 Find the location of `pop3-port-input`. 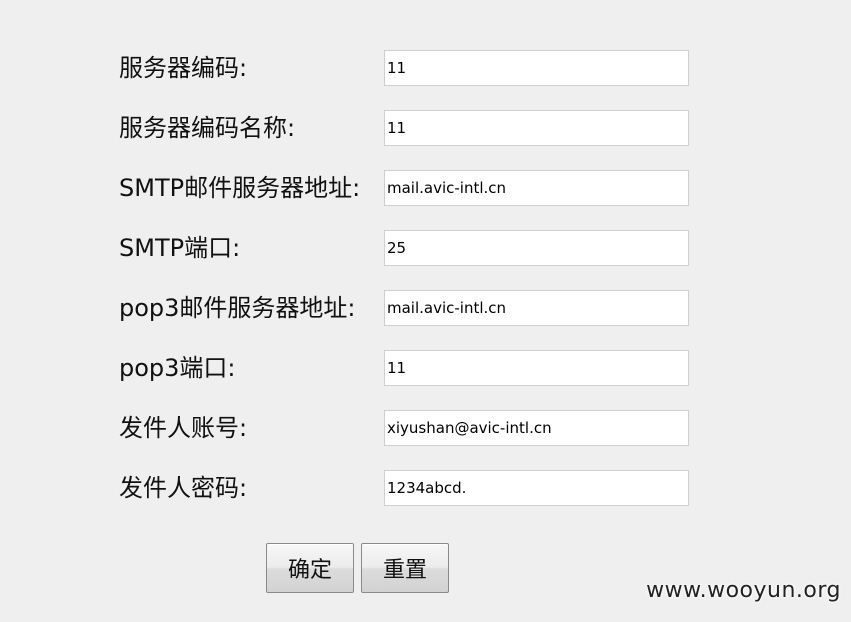

pop3-port-input is located at coordinates (536, 368).